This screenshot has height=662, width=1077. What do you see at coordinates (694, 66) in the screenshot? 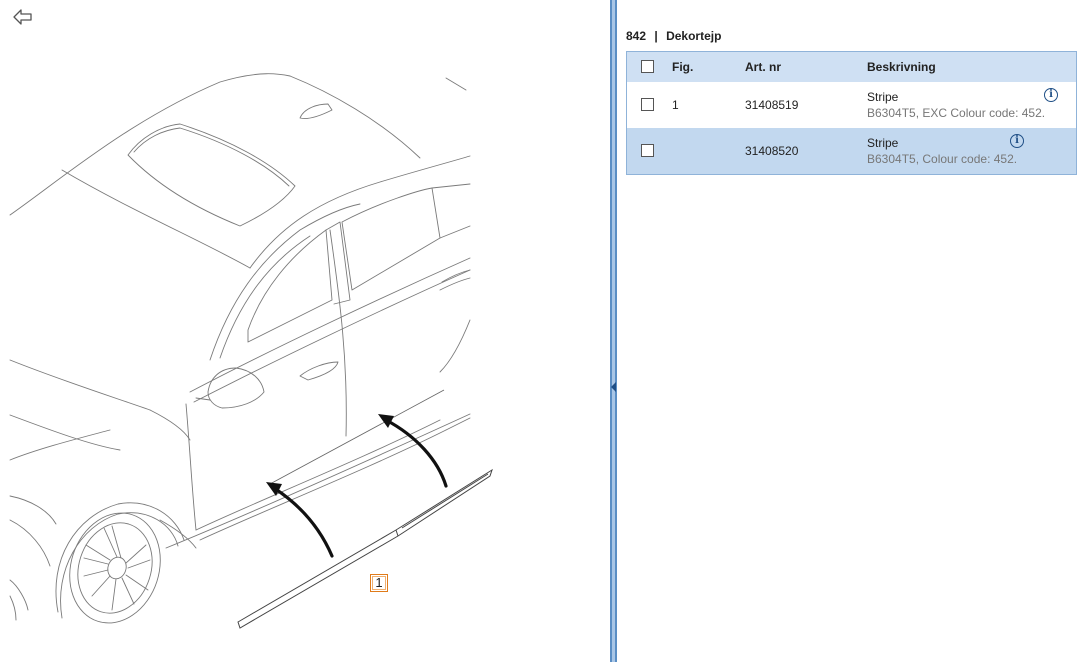
I see `column-header-fig: Fig.` at bounding box center [694, 66].